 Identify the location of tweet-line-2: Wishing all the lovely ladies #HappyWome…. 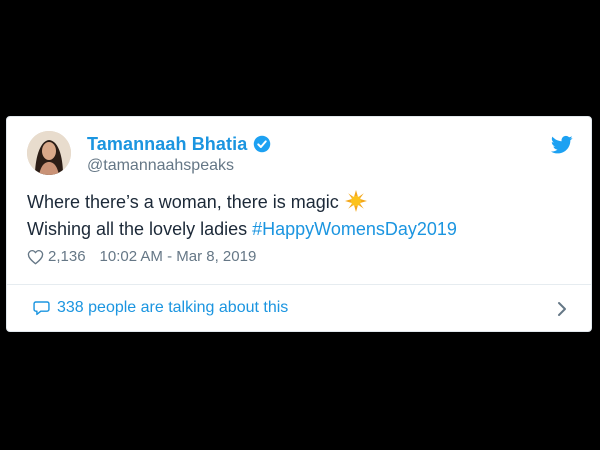
(242, 229).